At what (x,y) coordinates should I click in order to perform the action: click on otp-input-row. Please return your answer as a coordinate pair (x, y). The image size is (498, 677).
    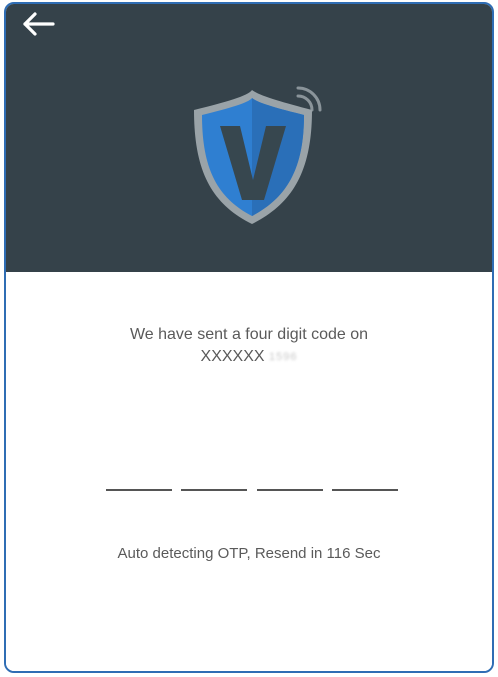
    Looking at the image, I should click on (252, 484).